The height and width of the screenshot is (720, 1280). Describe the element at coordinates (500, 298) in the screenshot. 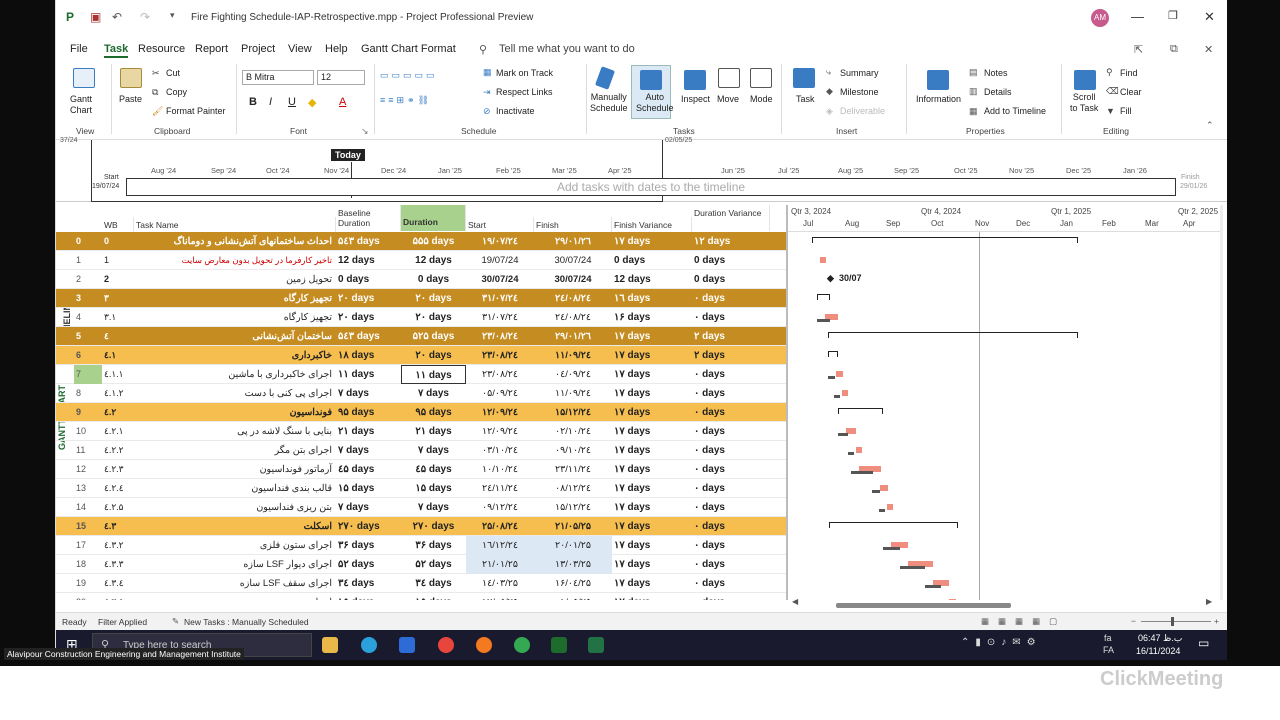

I see `start-cell: ۳۱/۰۷/۲٤` at that location.